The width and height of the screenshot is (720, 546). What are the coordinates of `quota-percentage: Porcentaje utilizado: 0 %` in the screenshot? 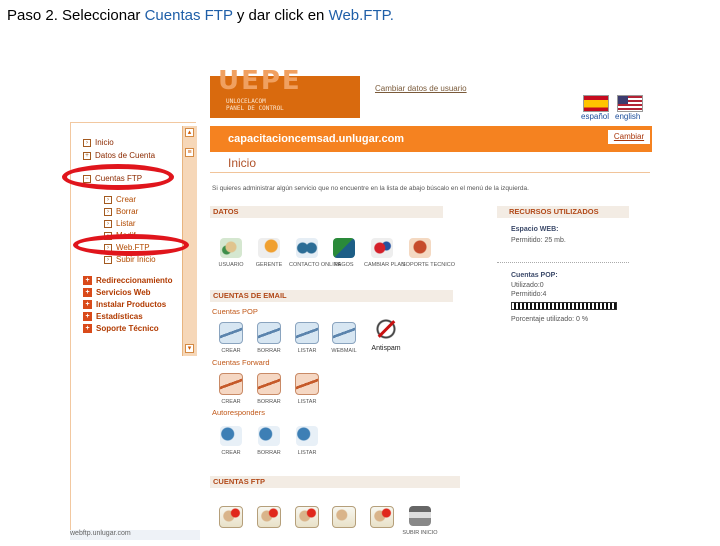 It's located at (550, 319).